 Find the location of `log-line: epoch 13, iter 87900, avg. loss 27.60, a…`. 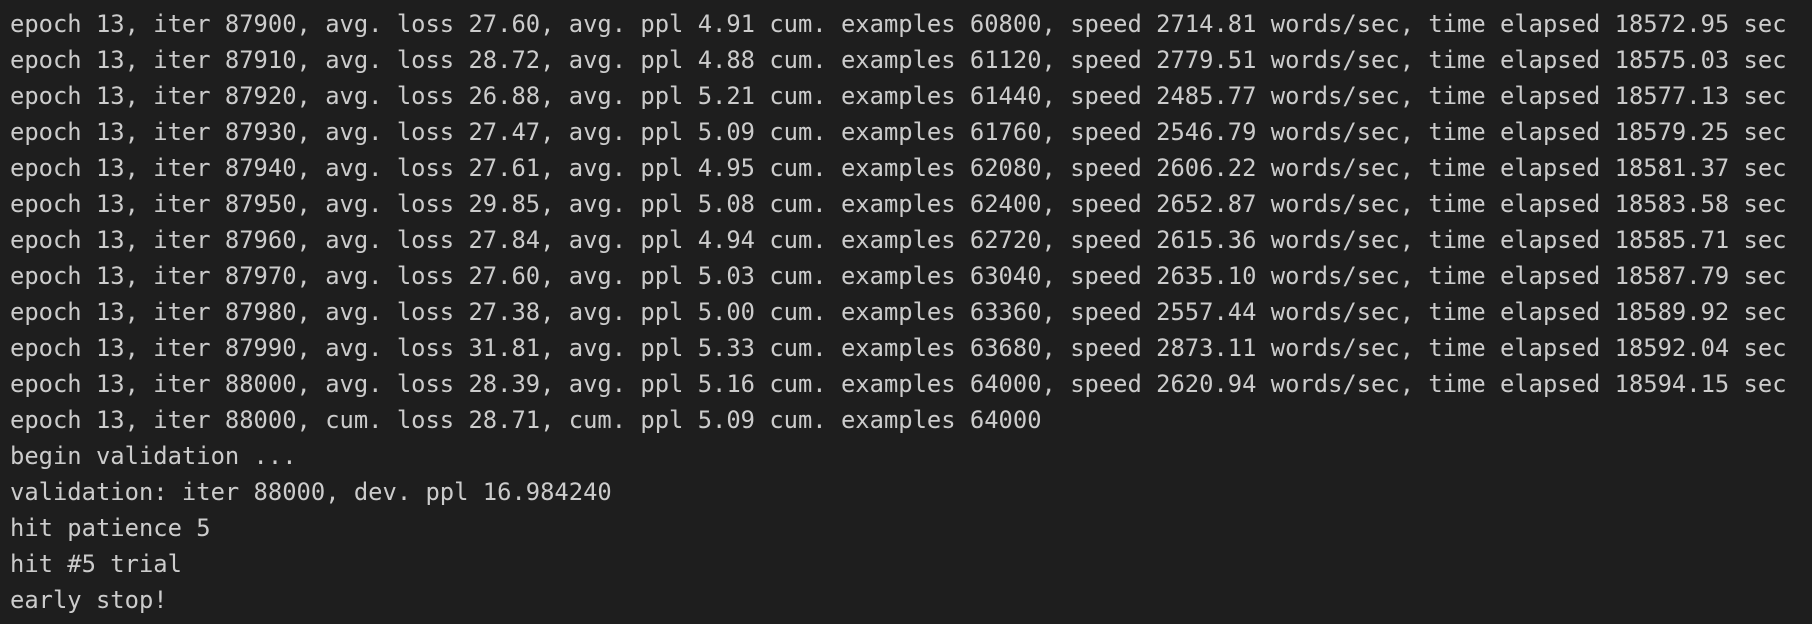

log-line: epoch 13, iter 87900, avg. loss 27.60, a… is located at coordinates (898, 24).